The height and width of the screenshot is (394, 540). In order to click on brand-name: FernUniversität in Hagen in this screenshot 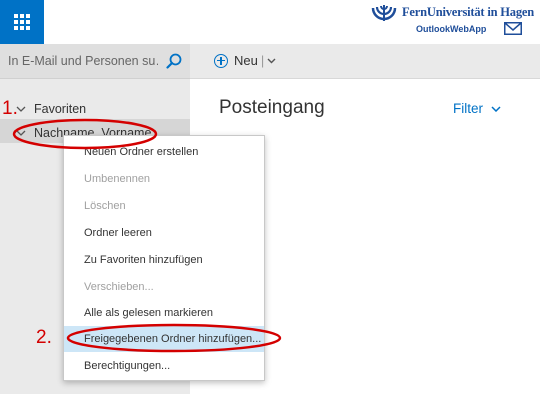, I will do `click(468, 12)`.